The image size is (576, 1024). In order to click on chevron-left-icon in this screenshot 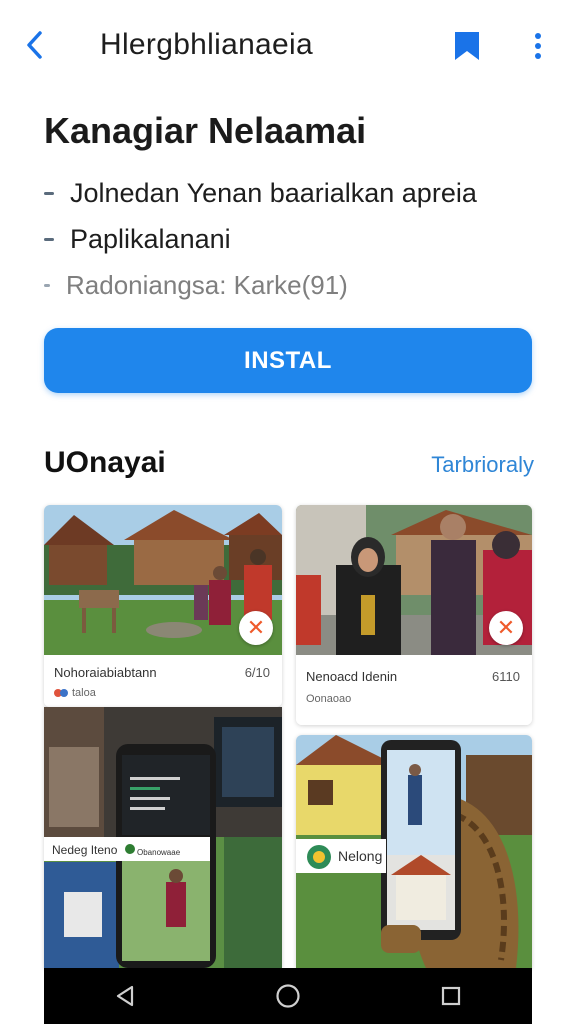, I will do `click(34, 45)`.